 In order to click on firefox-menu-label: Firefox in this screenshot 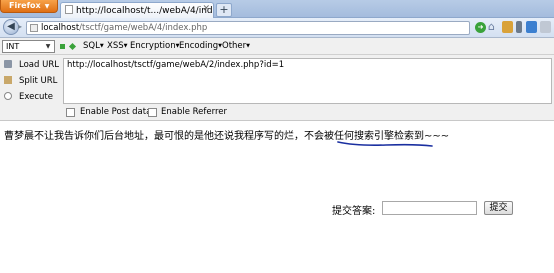, I will do `click(25, 5)`.